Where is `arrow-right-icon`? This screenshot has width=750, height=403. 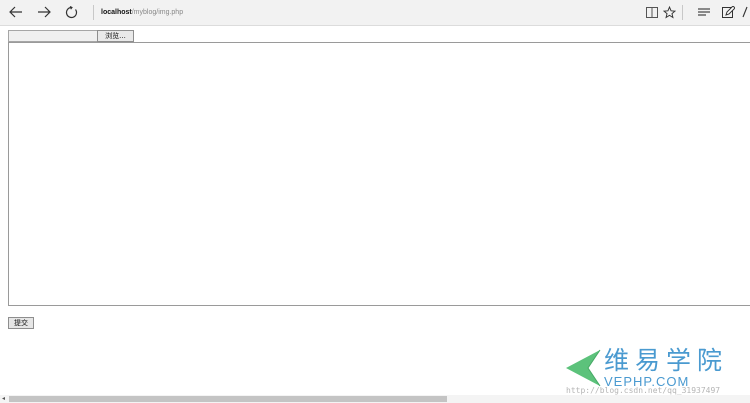
arrow-right-icon is located at coordinates (44, 12).